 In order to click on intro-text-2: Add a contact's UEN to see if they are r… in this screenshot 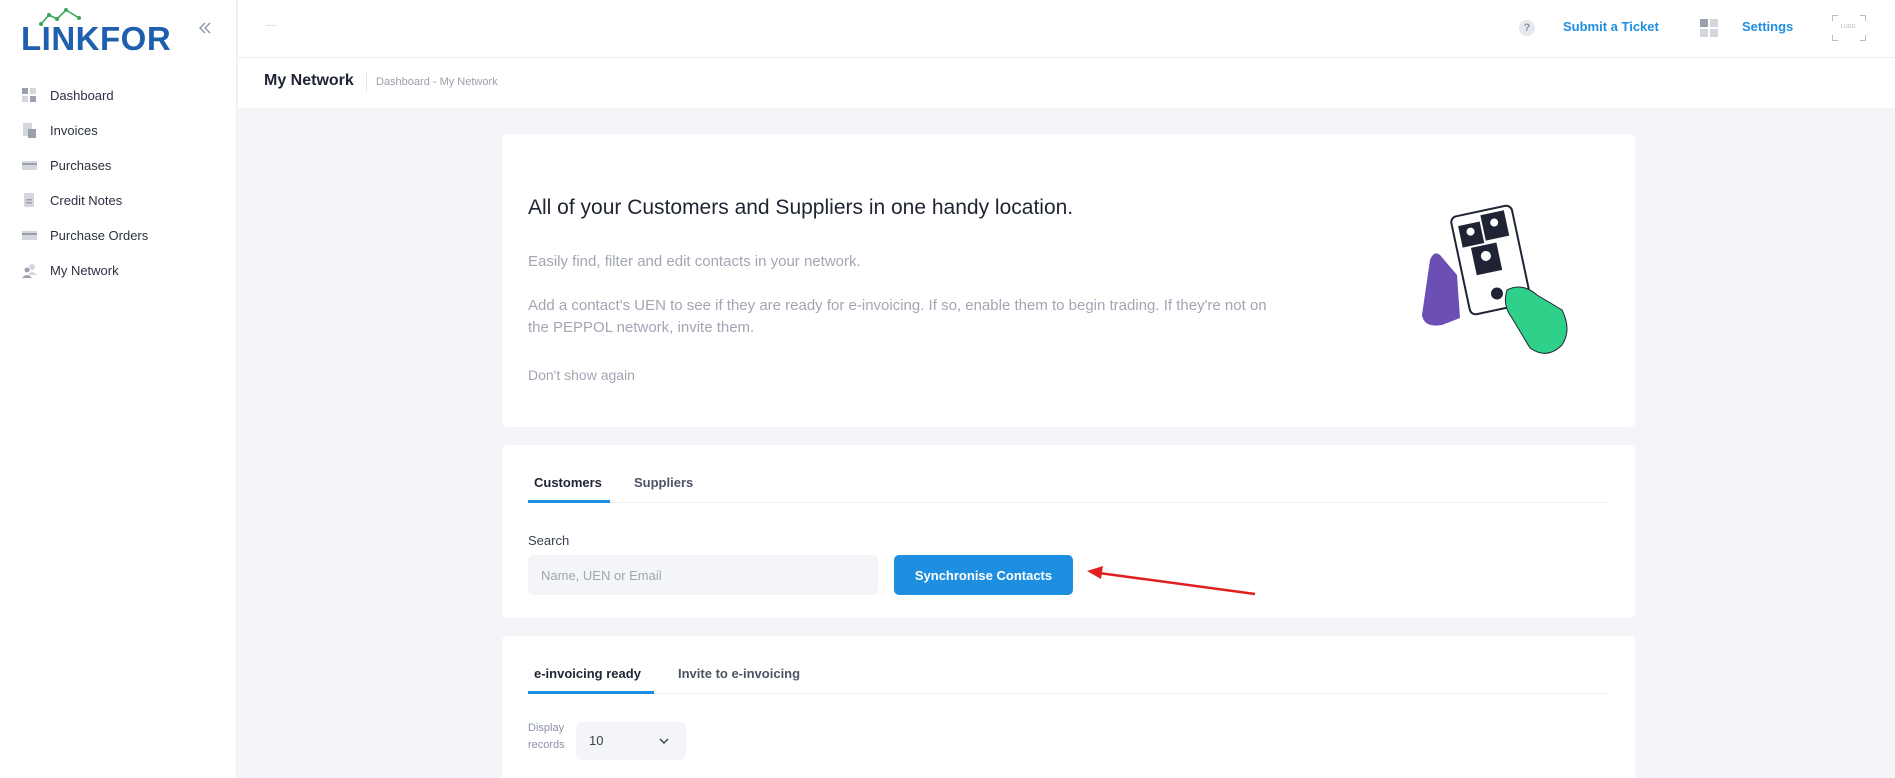, I will do `click(897, 316)`.